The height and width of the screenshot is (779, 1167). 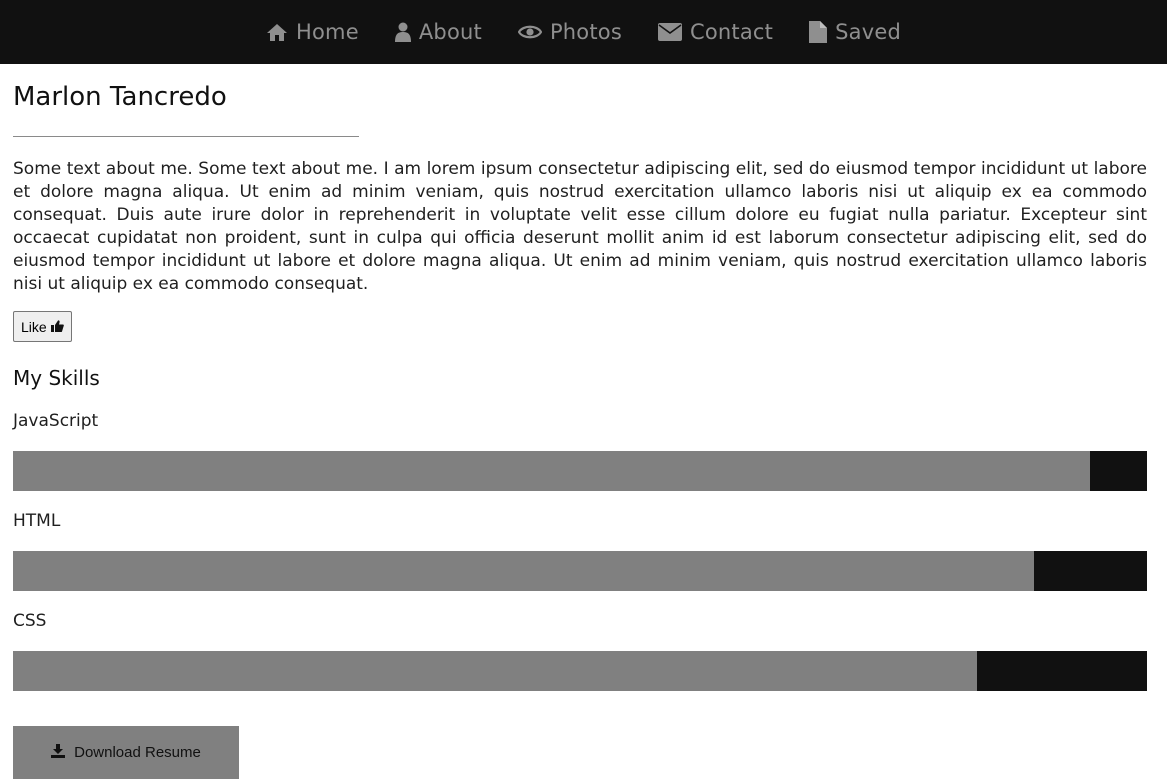 What do you see at coordinates (34, 326) in the screenshot?
I see `like-label: Like` at bounding box center [34, 326].